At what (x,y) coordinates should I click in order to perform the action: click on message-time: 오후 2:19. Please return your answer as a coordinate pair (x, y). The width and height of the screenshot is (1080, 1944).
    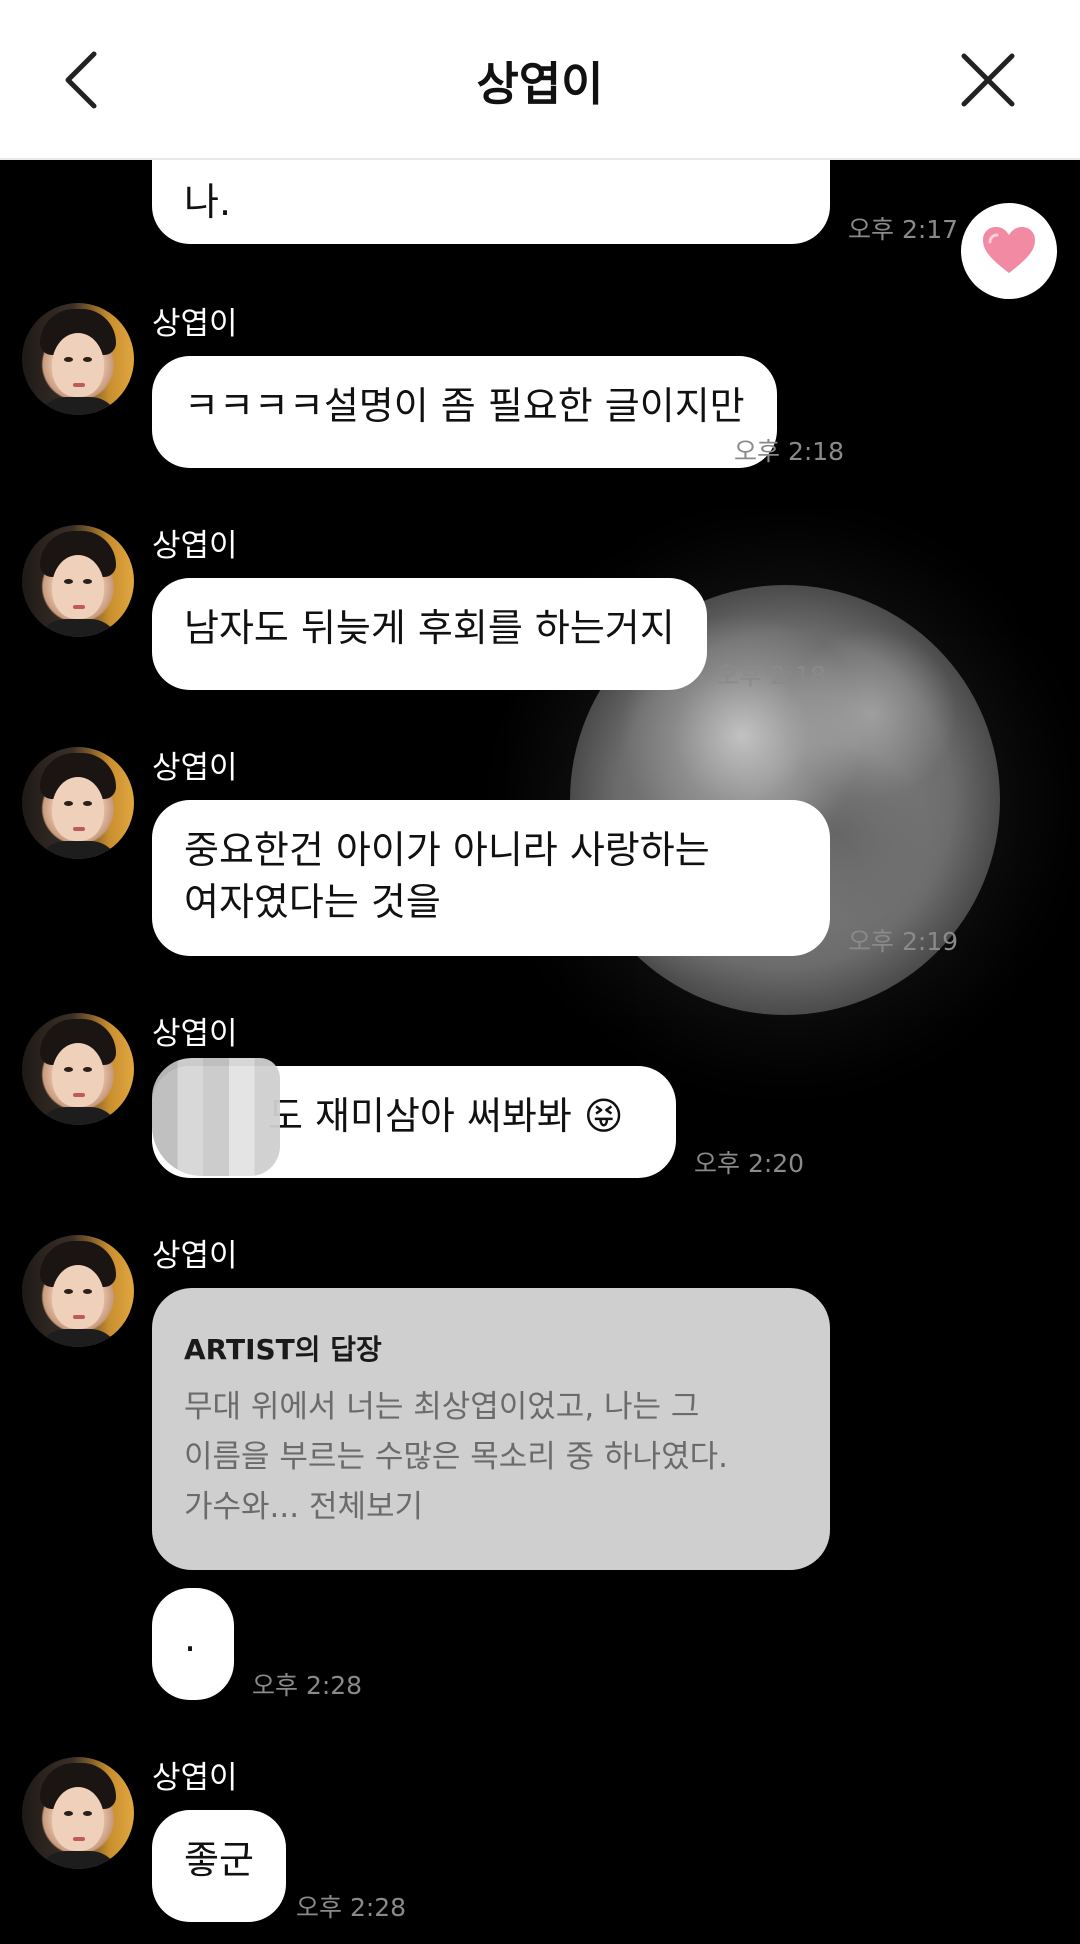
    Looking at the image, I should click on (903, 941).